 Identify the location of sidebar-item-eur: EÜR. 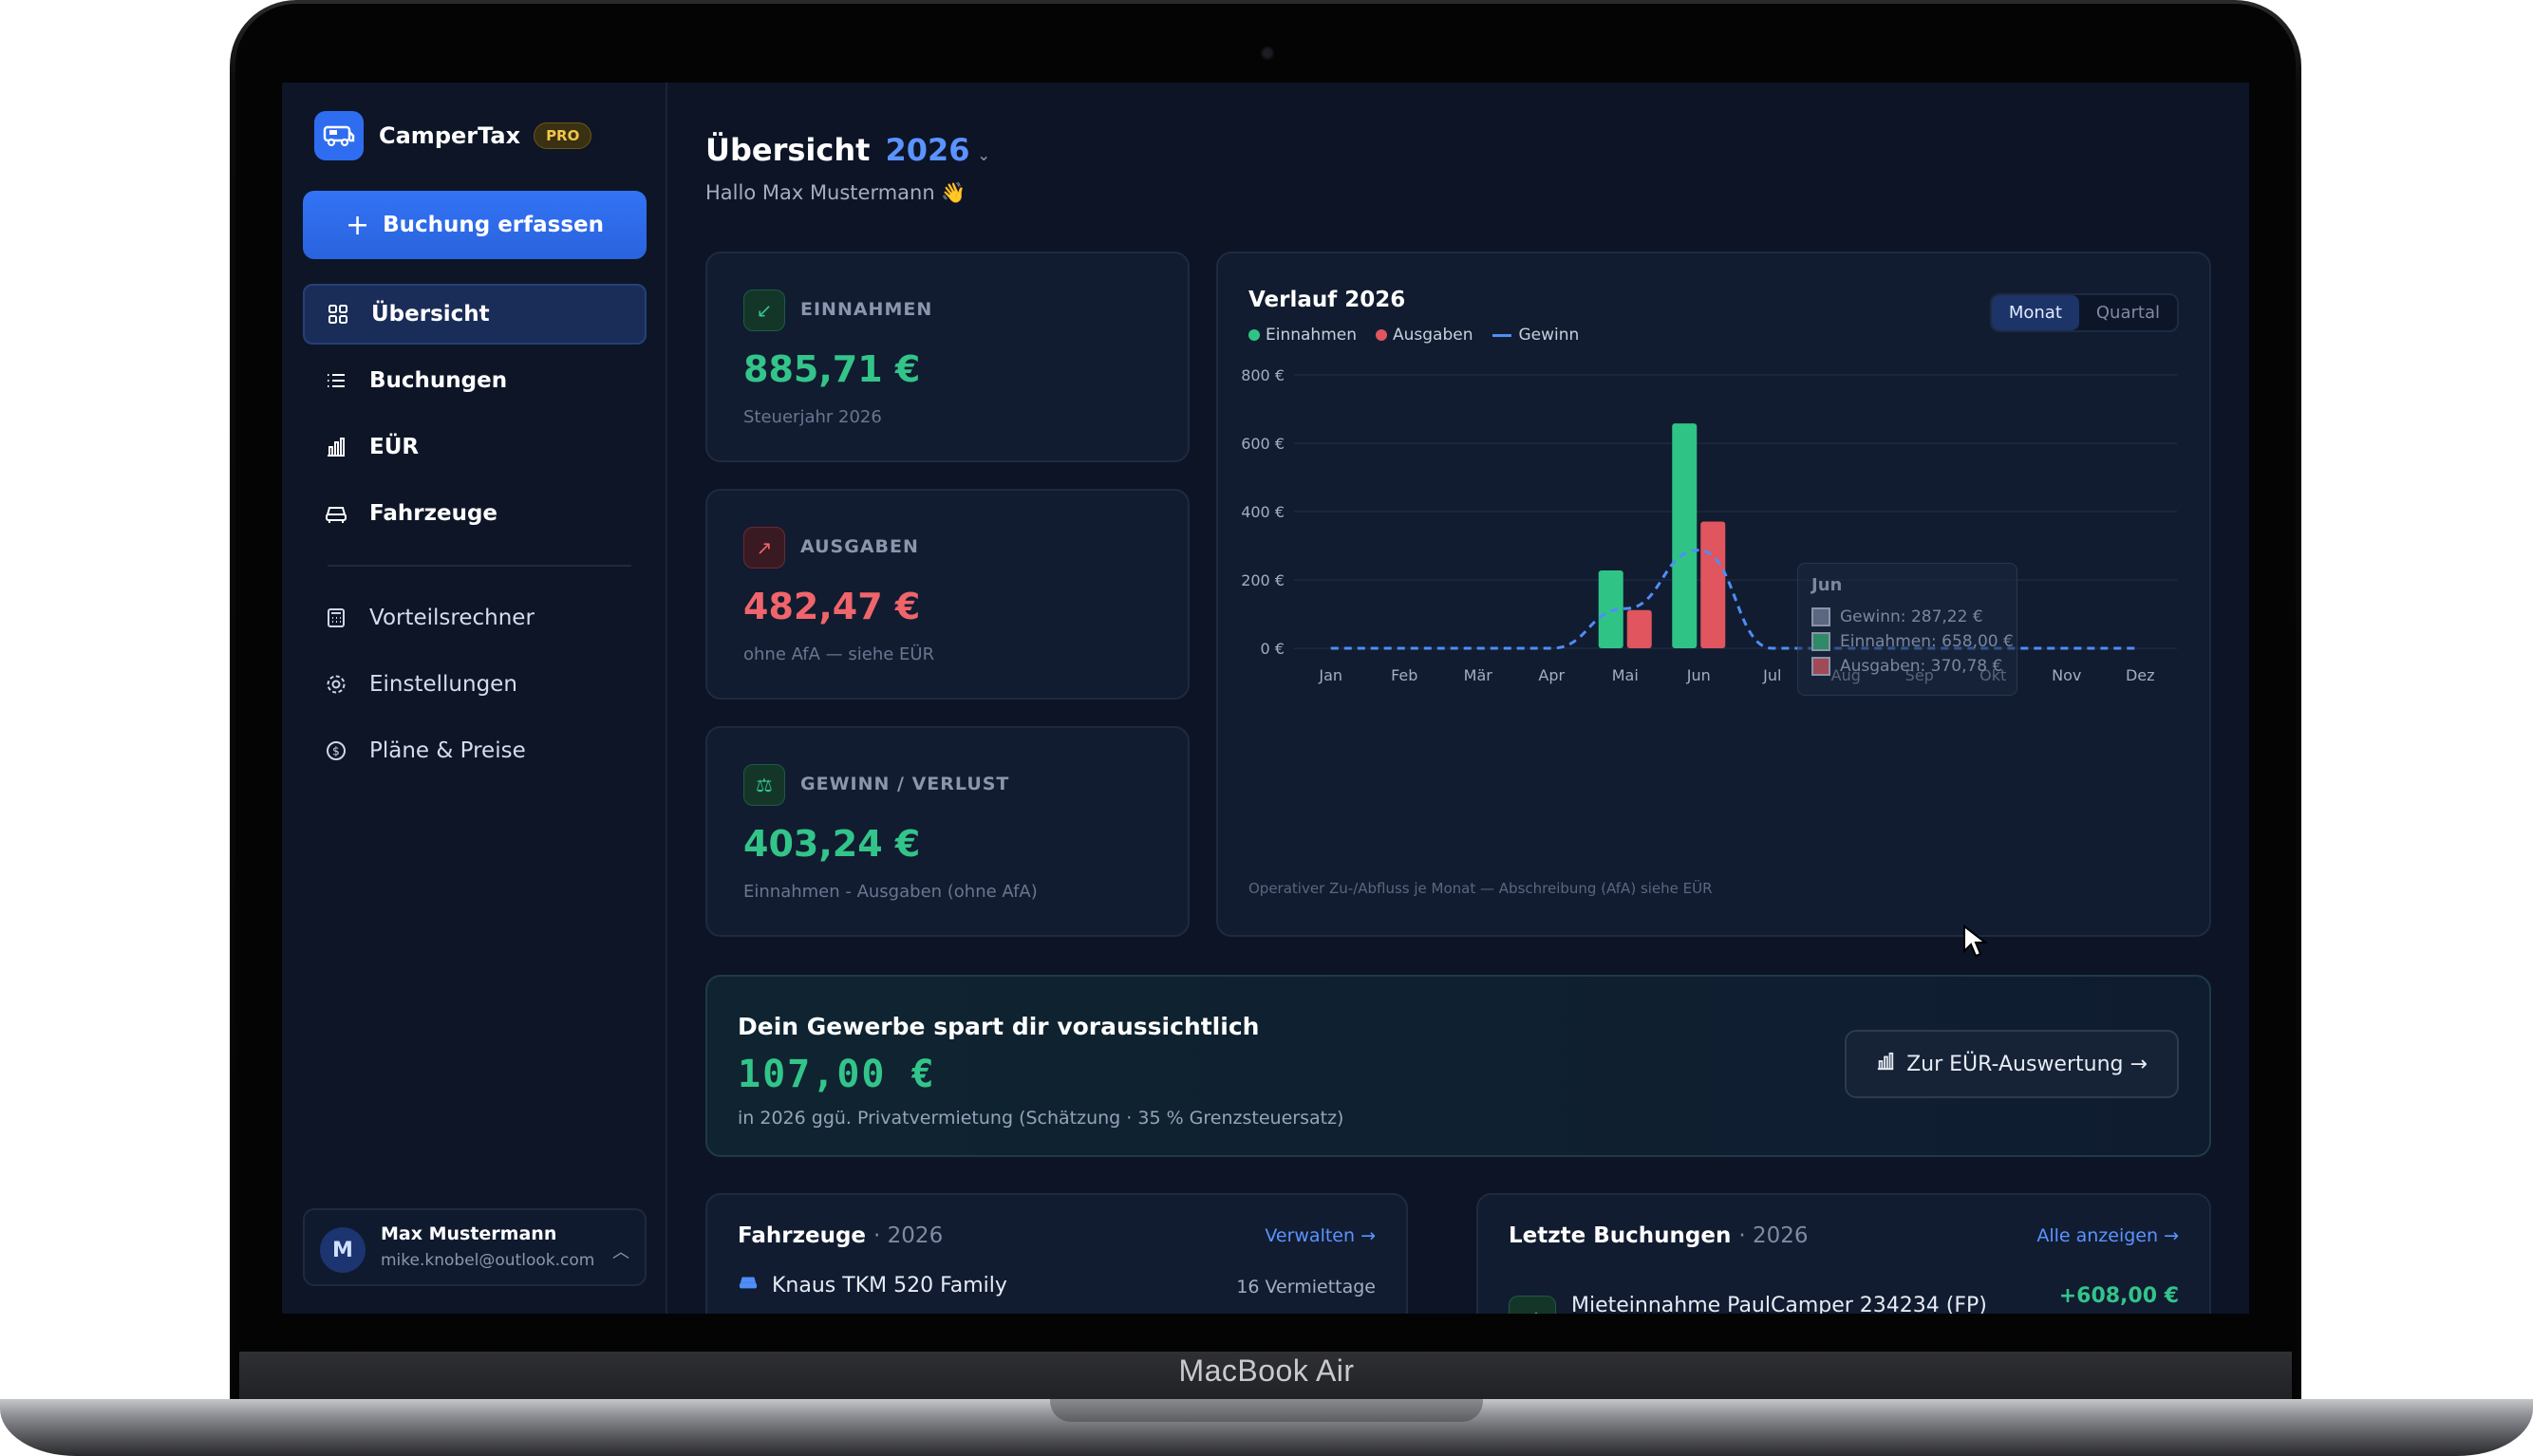
(475, 447).